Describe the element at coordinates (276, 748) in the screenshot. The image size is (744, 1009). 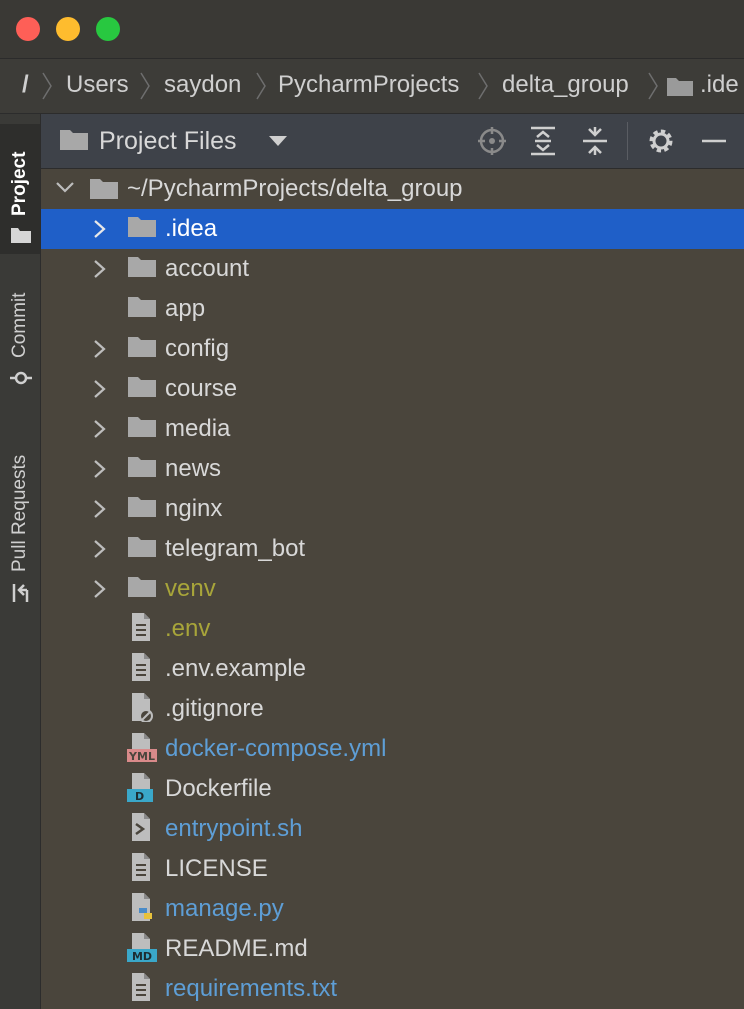
I see `tree-item-label: docker-compose.yml` at that location.